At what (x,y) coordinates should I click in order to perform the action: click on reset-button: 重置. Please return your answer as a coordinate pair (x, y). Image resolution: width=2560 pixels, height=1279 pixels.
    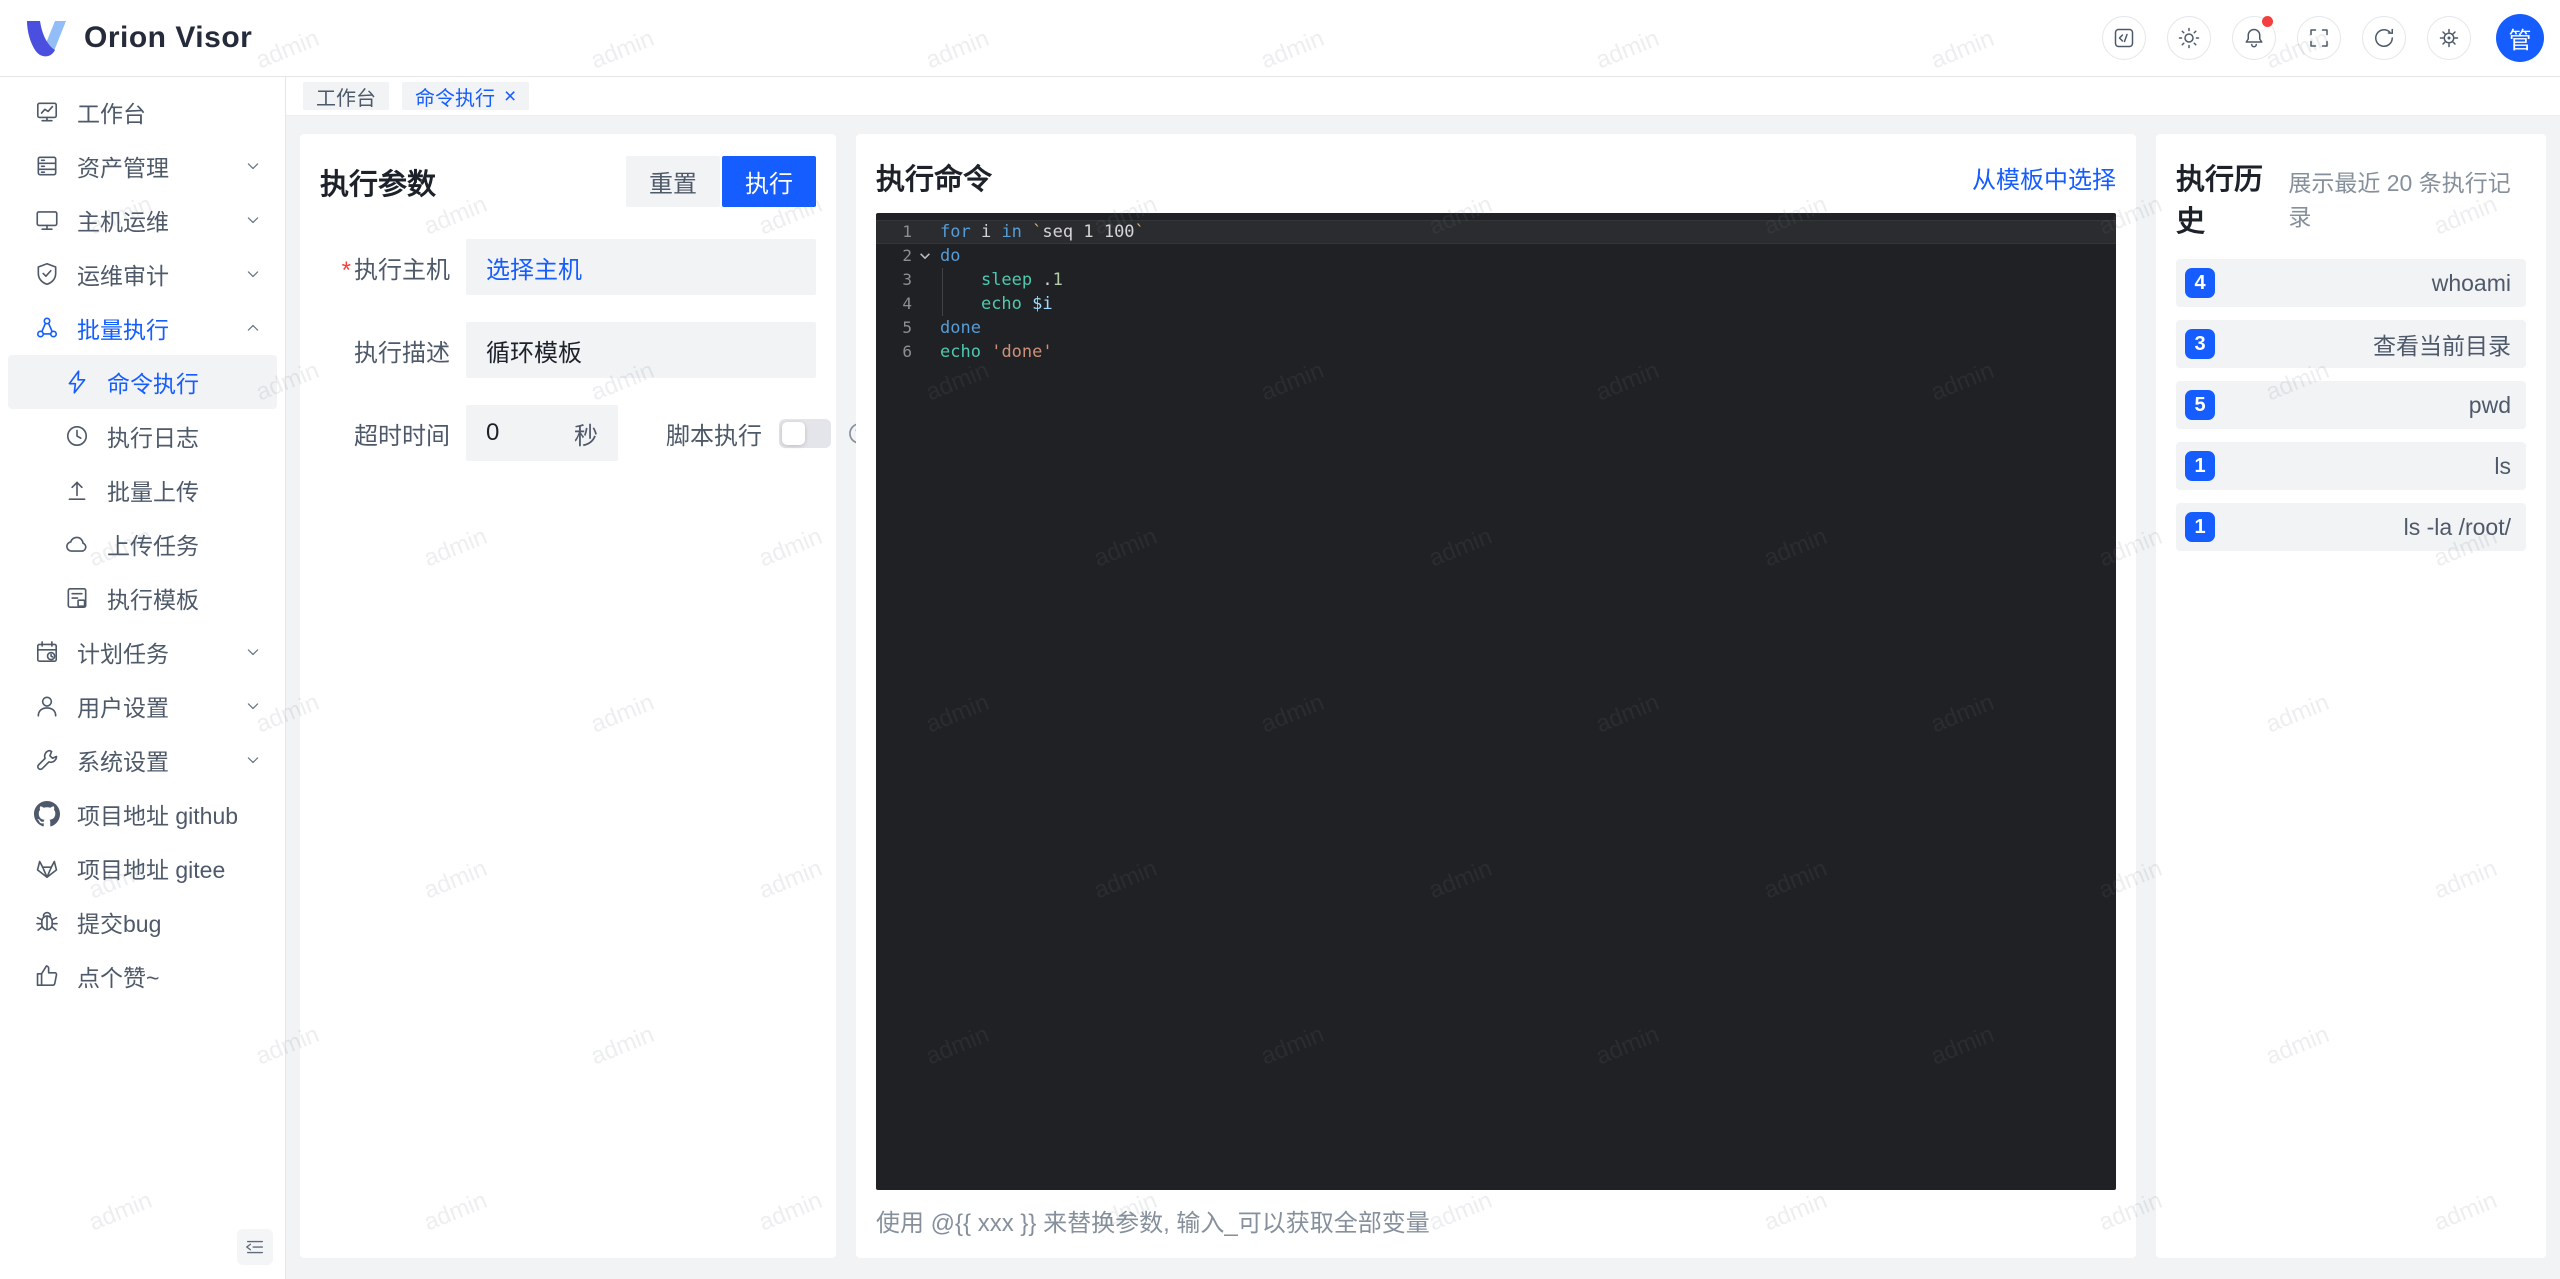
    Looking at the image, I should click on (673, 181).